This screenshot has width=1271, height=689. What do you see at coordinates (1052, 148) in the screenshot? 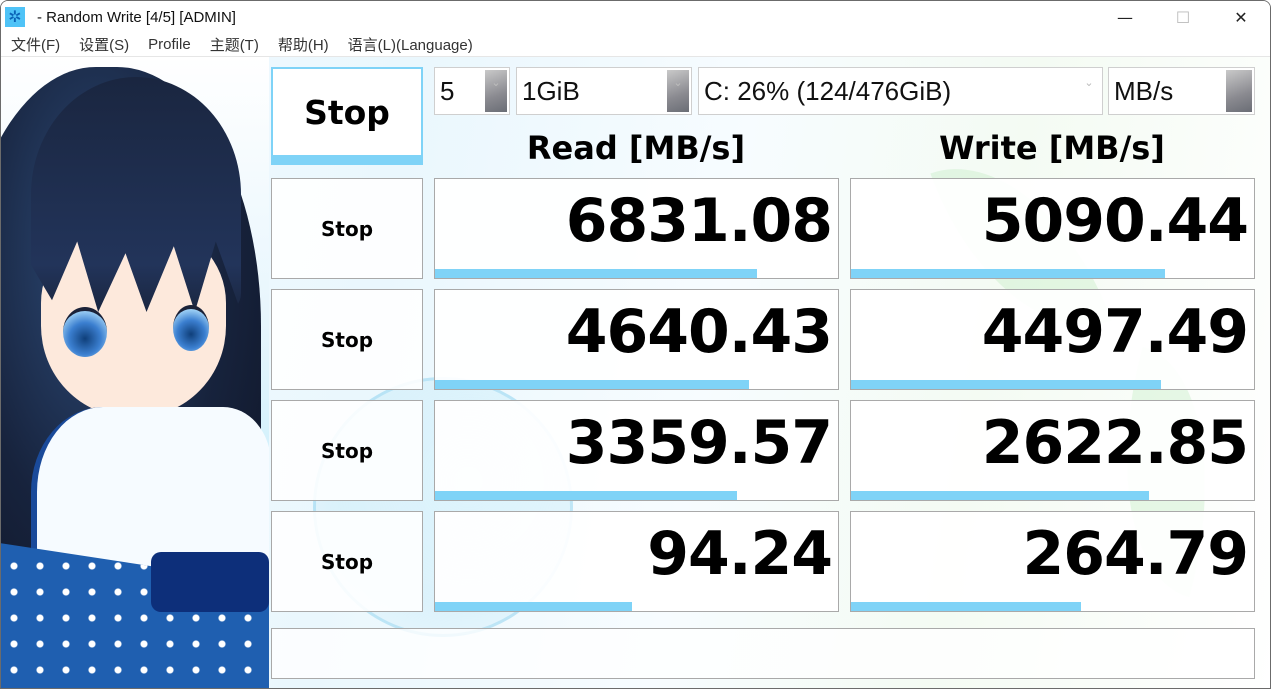
I see `write-column-header: Write [MB/s]` at bounding box center [1052, 148].